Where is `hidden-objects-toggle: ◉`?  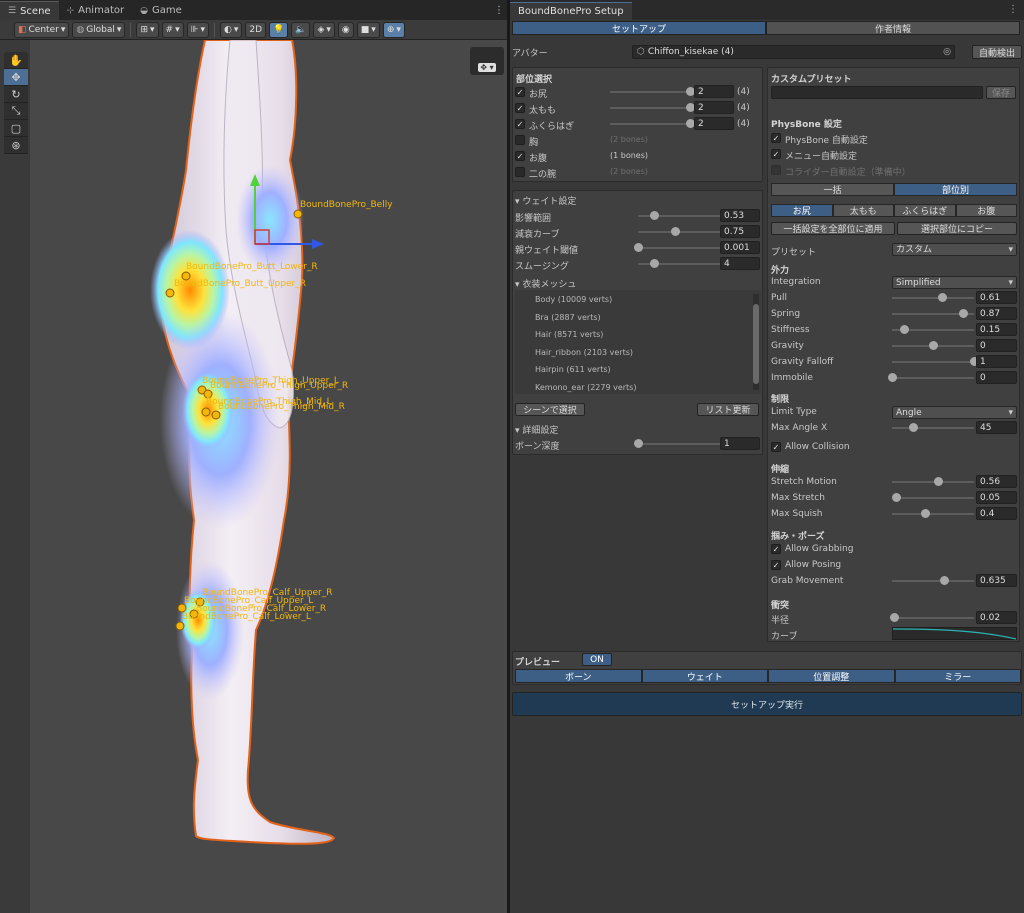
hidden-objects-toggle: ◉ is located at coordinates (345, 29).